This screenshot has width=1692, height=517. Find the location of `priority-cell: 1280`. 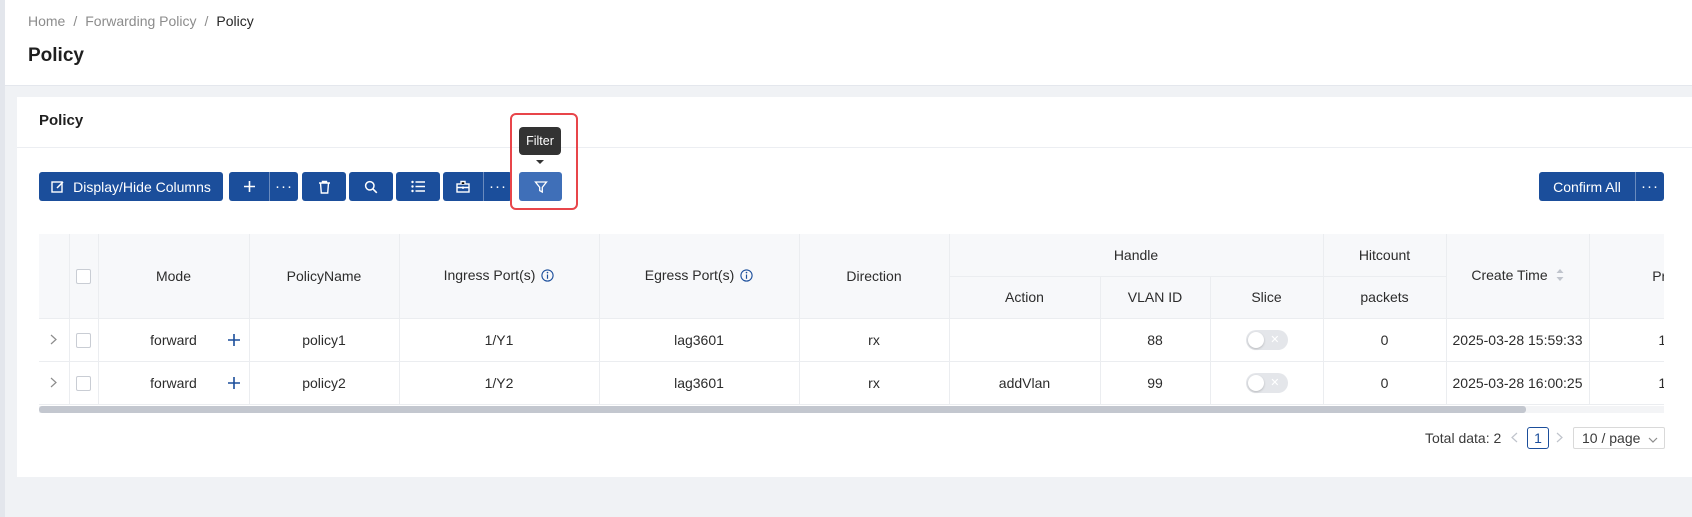

priority-cell: 1280 is located at coordinates (1626, 340).